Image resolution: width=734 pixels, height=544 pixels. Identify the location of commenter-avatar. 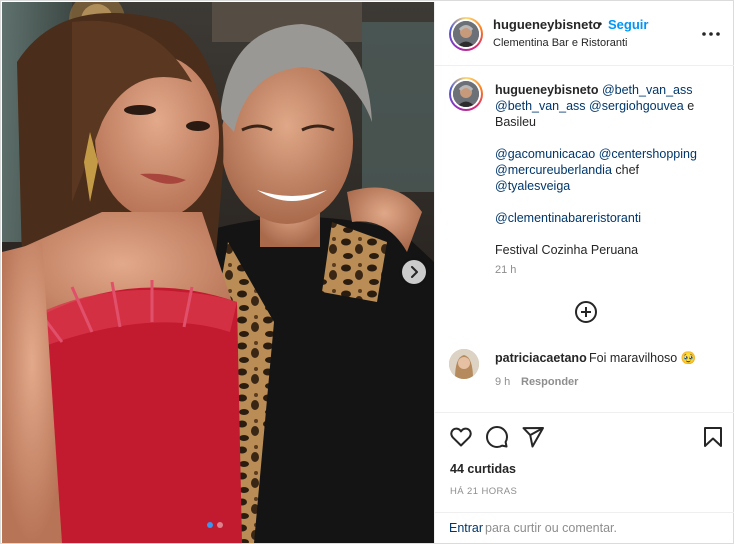
(464, 364).